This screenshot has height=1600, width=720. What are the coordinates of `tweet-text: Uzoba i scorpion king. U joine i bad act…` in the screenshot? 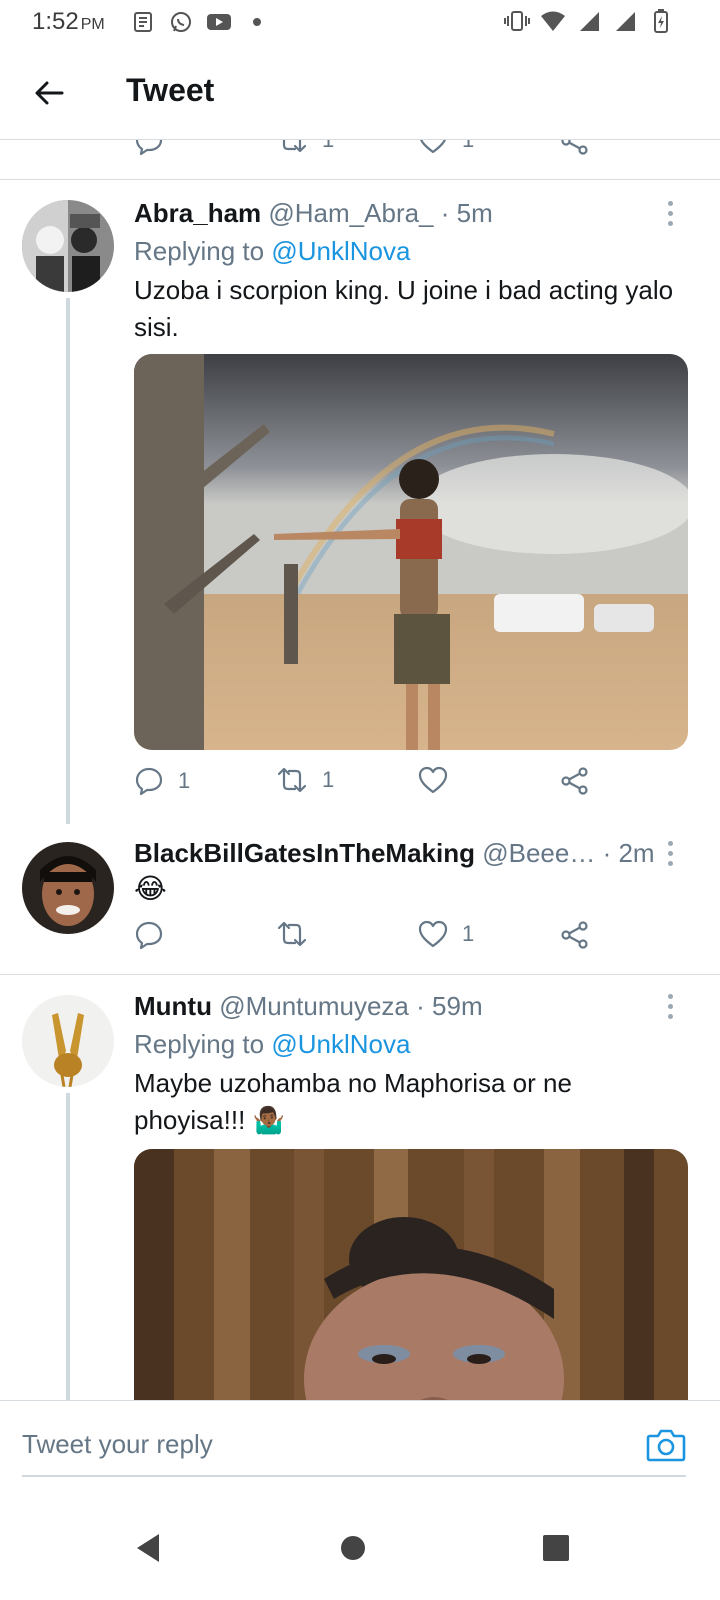 It's located at (404, 308).